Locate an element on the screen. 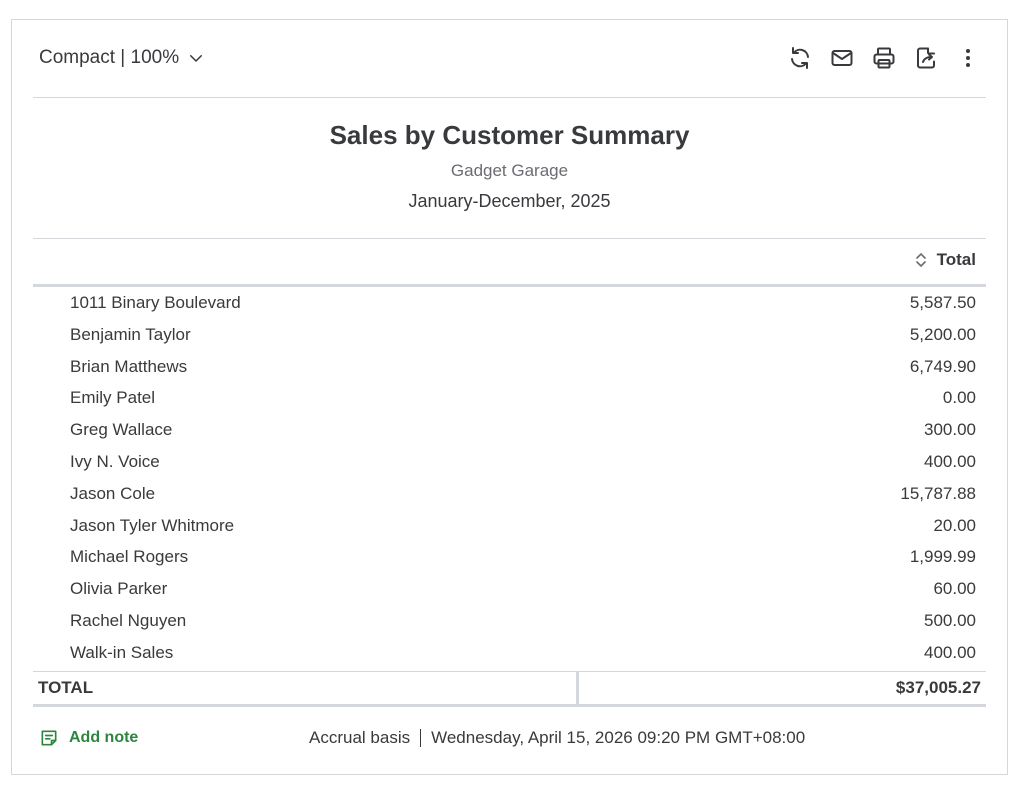  print-button is located at coordinates (884, 58).